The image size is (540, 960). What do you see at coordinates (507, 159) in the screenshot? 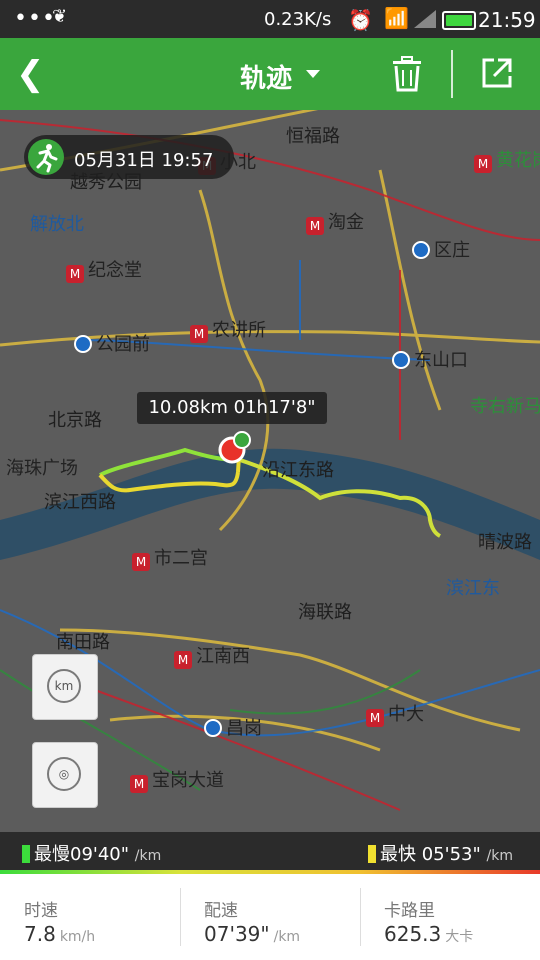
I see `map-label: M黄花岗` at bounding box center [507, 159].